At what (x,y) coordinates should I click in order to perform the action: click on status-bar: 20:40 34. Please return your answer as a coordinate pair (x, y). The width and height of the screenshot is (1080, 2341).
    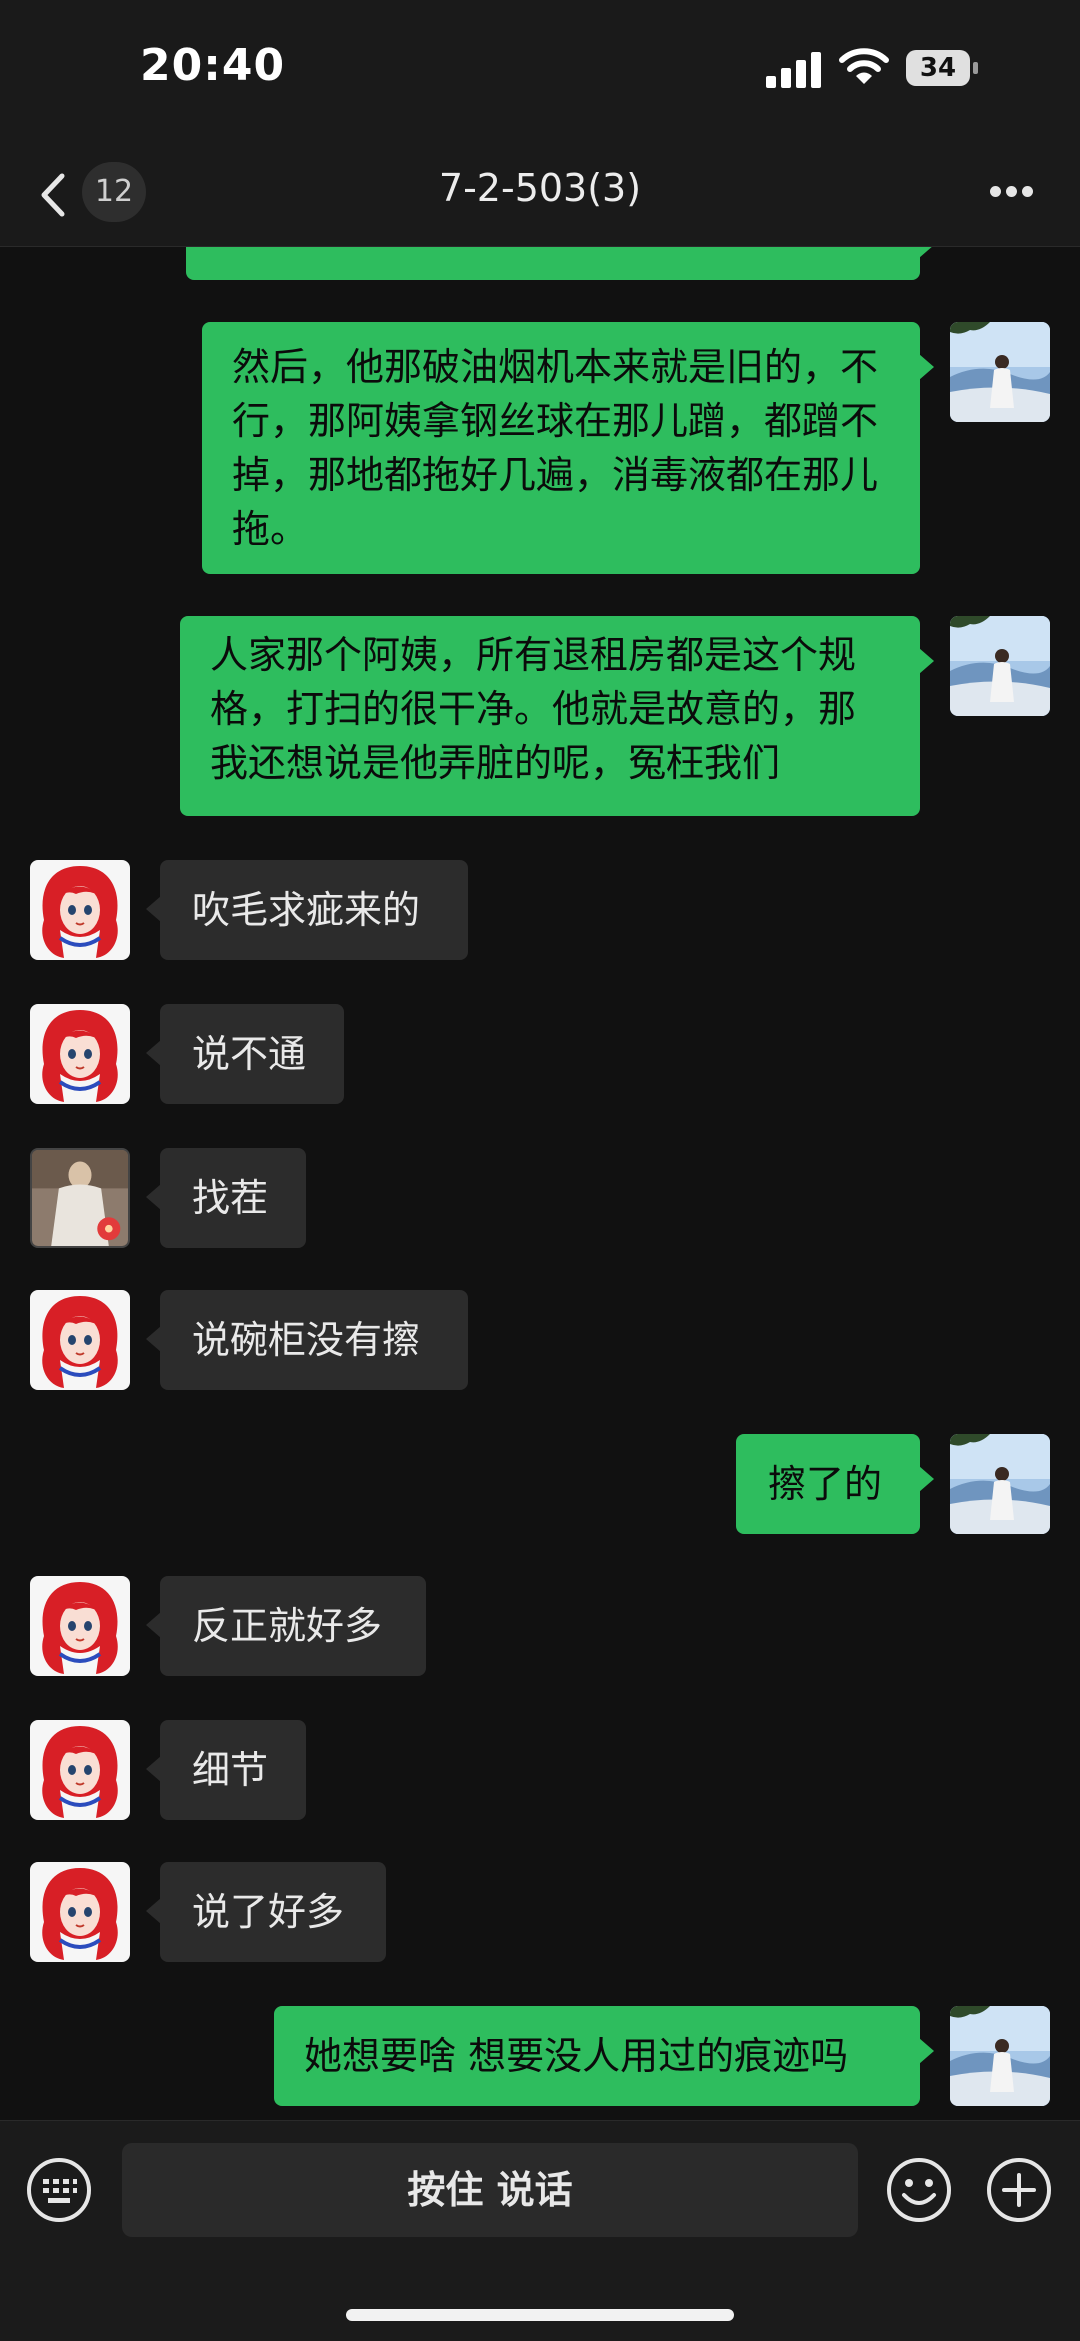
    Looking at the image, I should click on (540, 70).